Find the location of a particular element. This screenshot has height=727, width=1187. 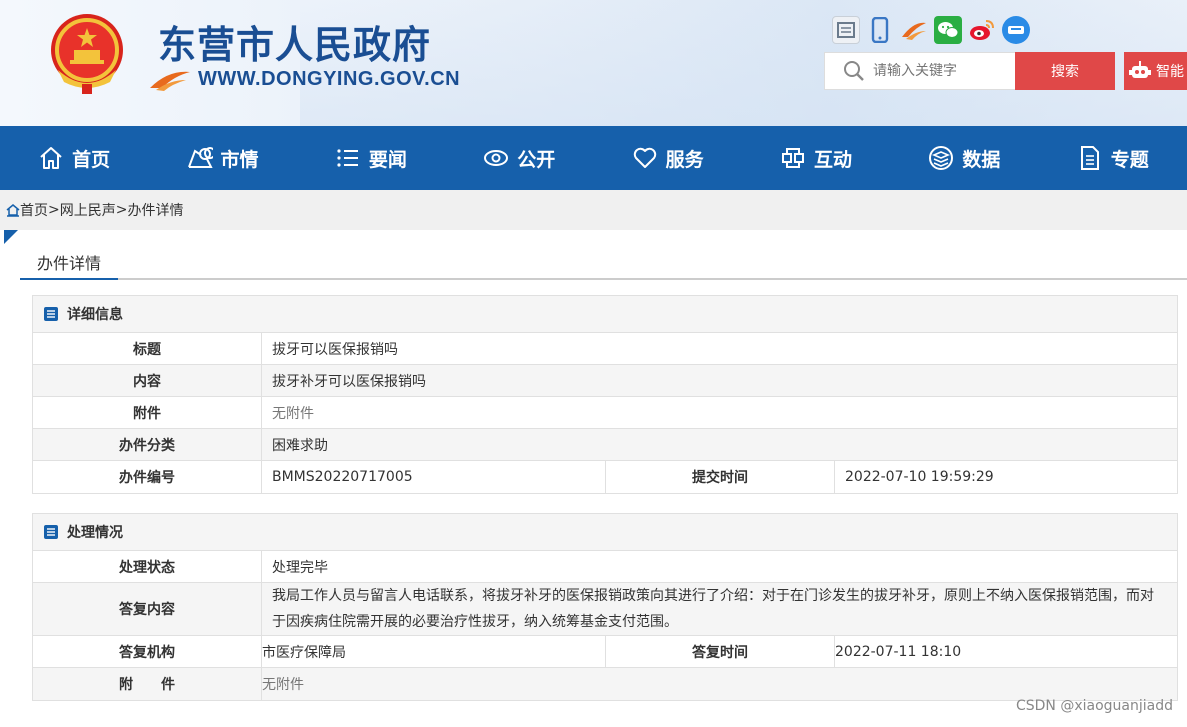

swoosh-logo-icon is located at coordinates (170, 81).